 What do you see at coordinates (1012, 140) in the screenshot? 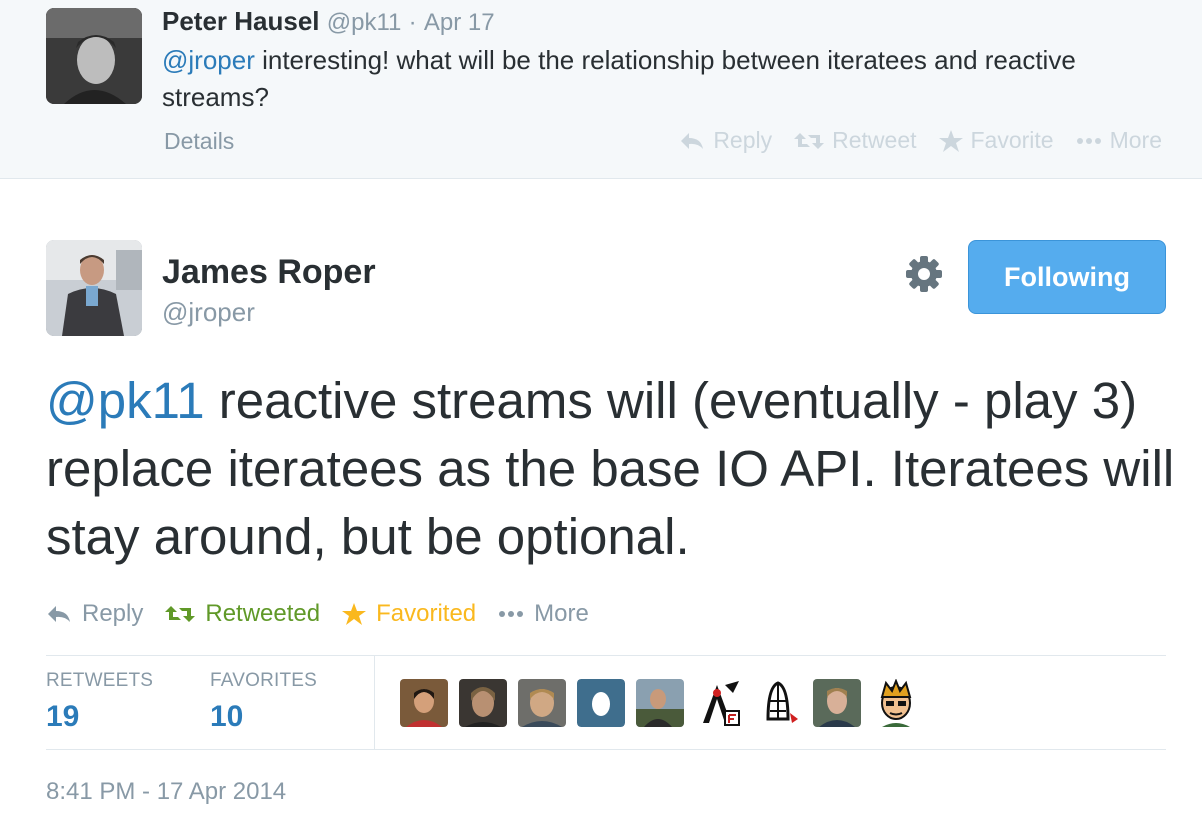
I see `favorite-label: Favorite` at bounding box center [1012, 140].